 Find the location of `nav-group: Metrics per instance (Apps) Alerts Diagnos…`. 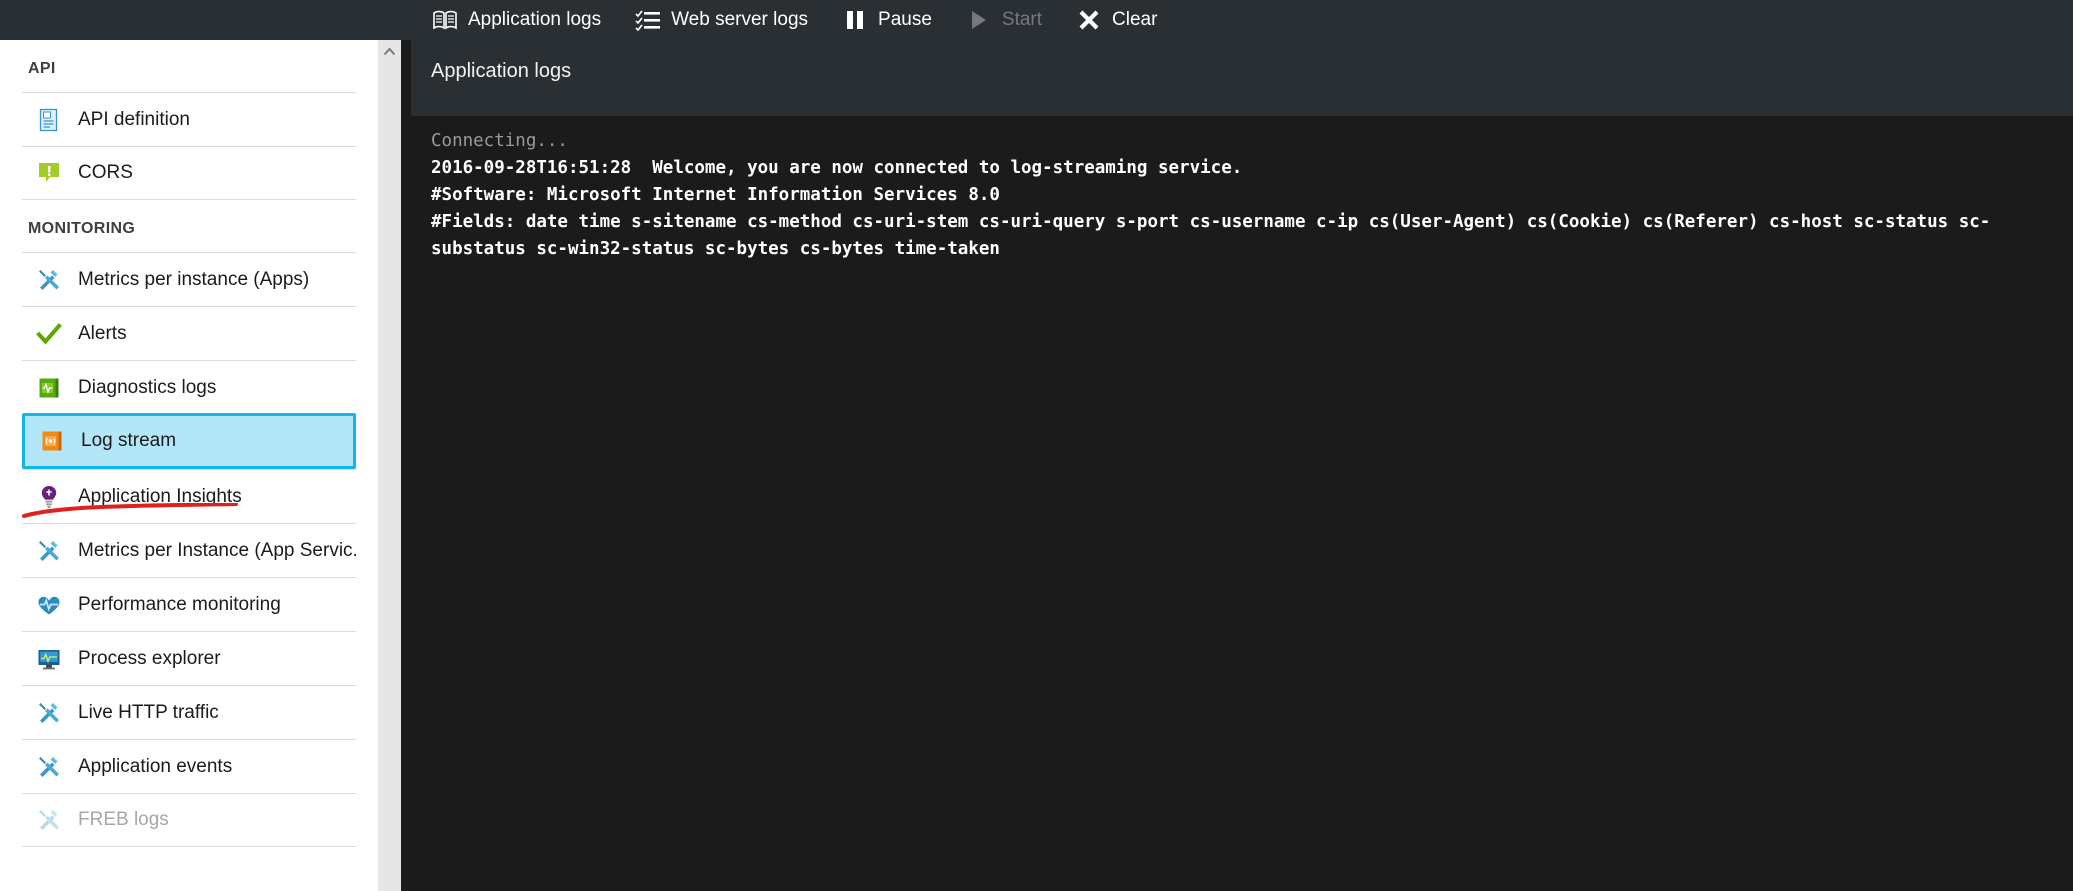

nav-group: Metrics per instance (Apps) Alerts Diagnos… is located at coordinates (189, 549).